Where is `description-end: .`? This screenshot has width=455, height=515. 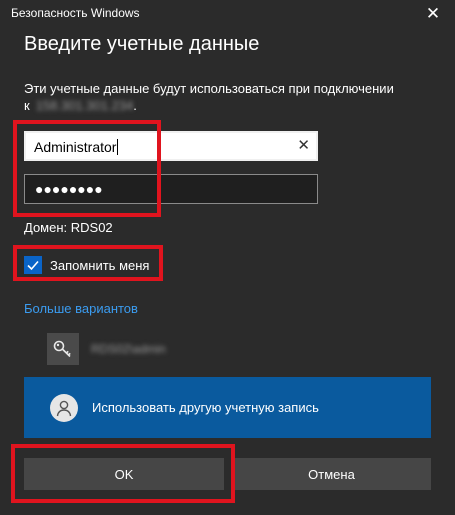 description-end: . is located at coordinates (135, 105).